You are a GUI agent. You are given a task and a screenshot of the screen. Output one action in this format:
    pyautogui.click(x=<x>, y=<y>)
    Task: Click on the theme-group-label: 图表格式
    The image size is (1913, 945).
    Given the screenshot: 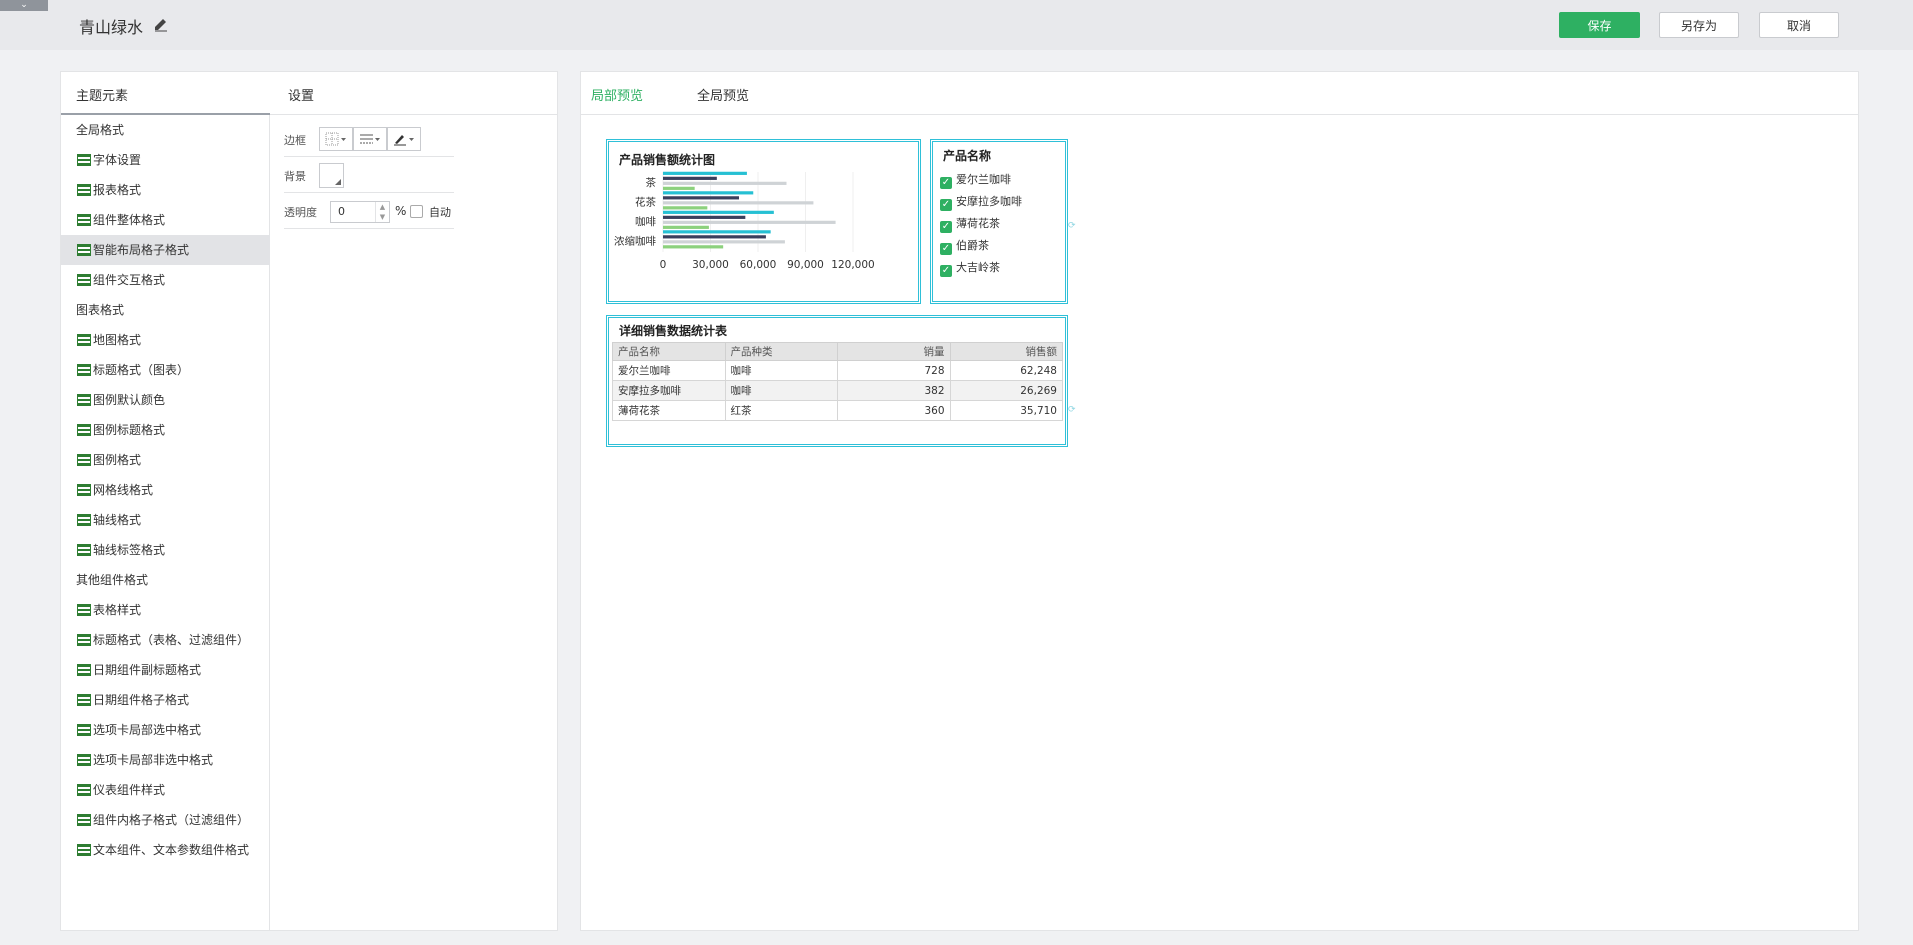 What is the action you would take?
    pyautogui.click(x=165, y=310)
    